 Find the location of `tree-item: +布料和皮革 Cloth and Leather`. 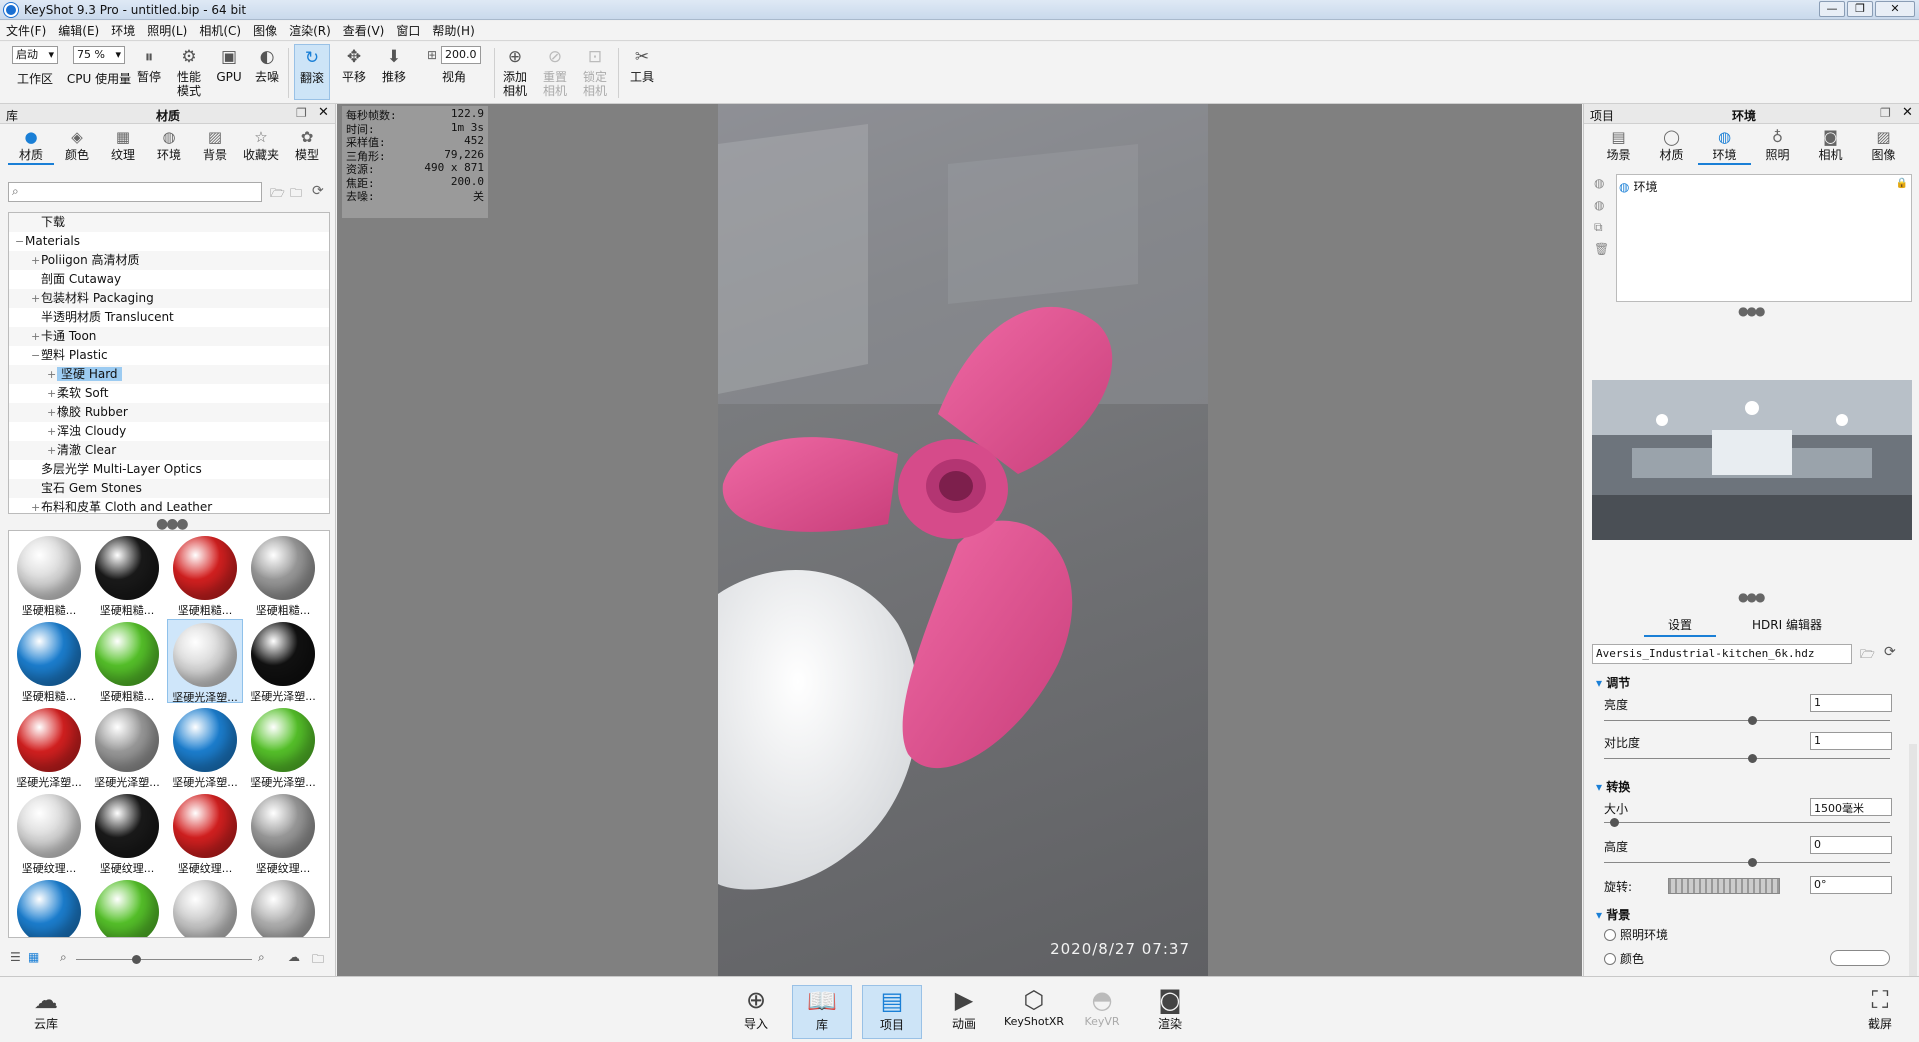

tree-item: +布料和皮革 Cloth and Leather is located at coordinates (169, 505).